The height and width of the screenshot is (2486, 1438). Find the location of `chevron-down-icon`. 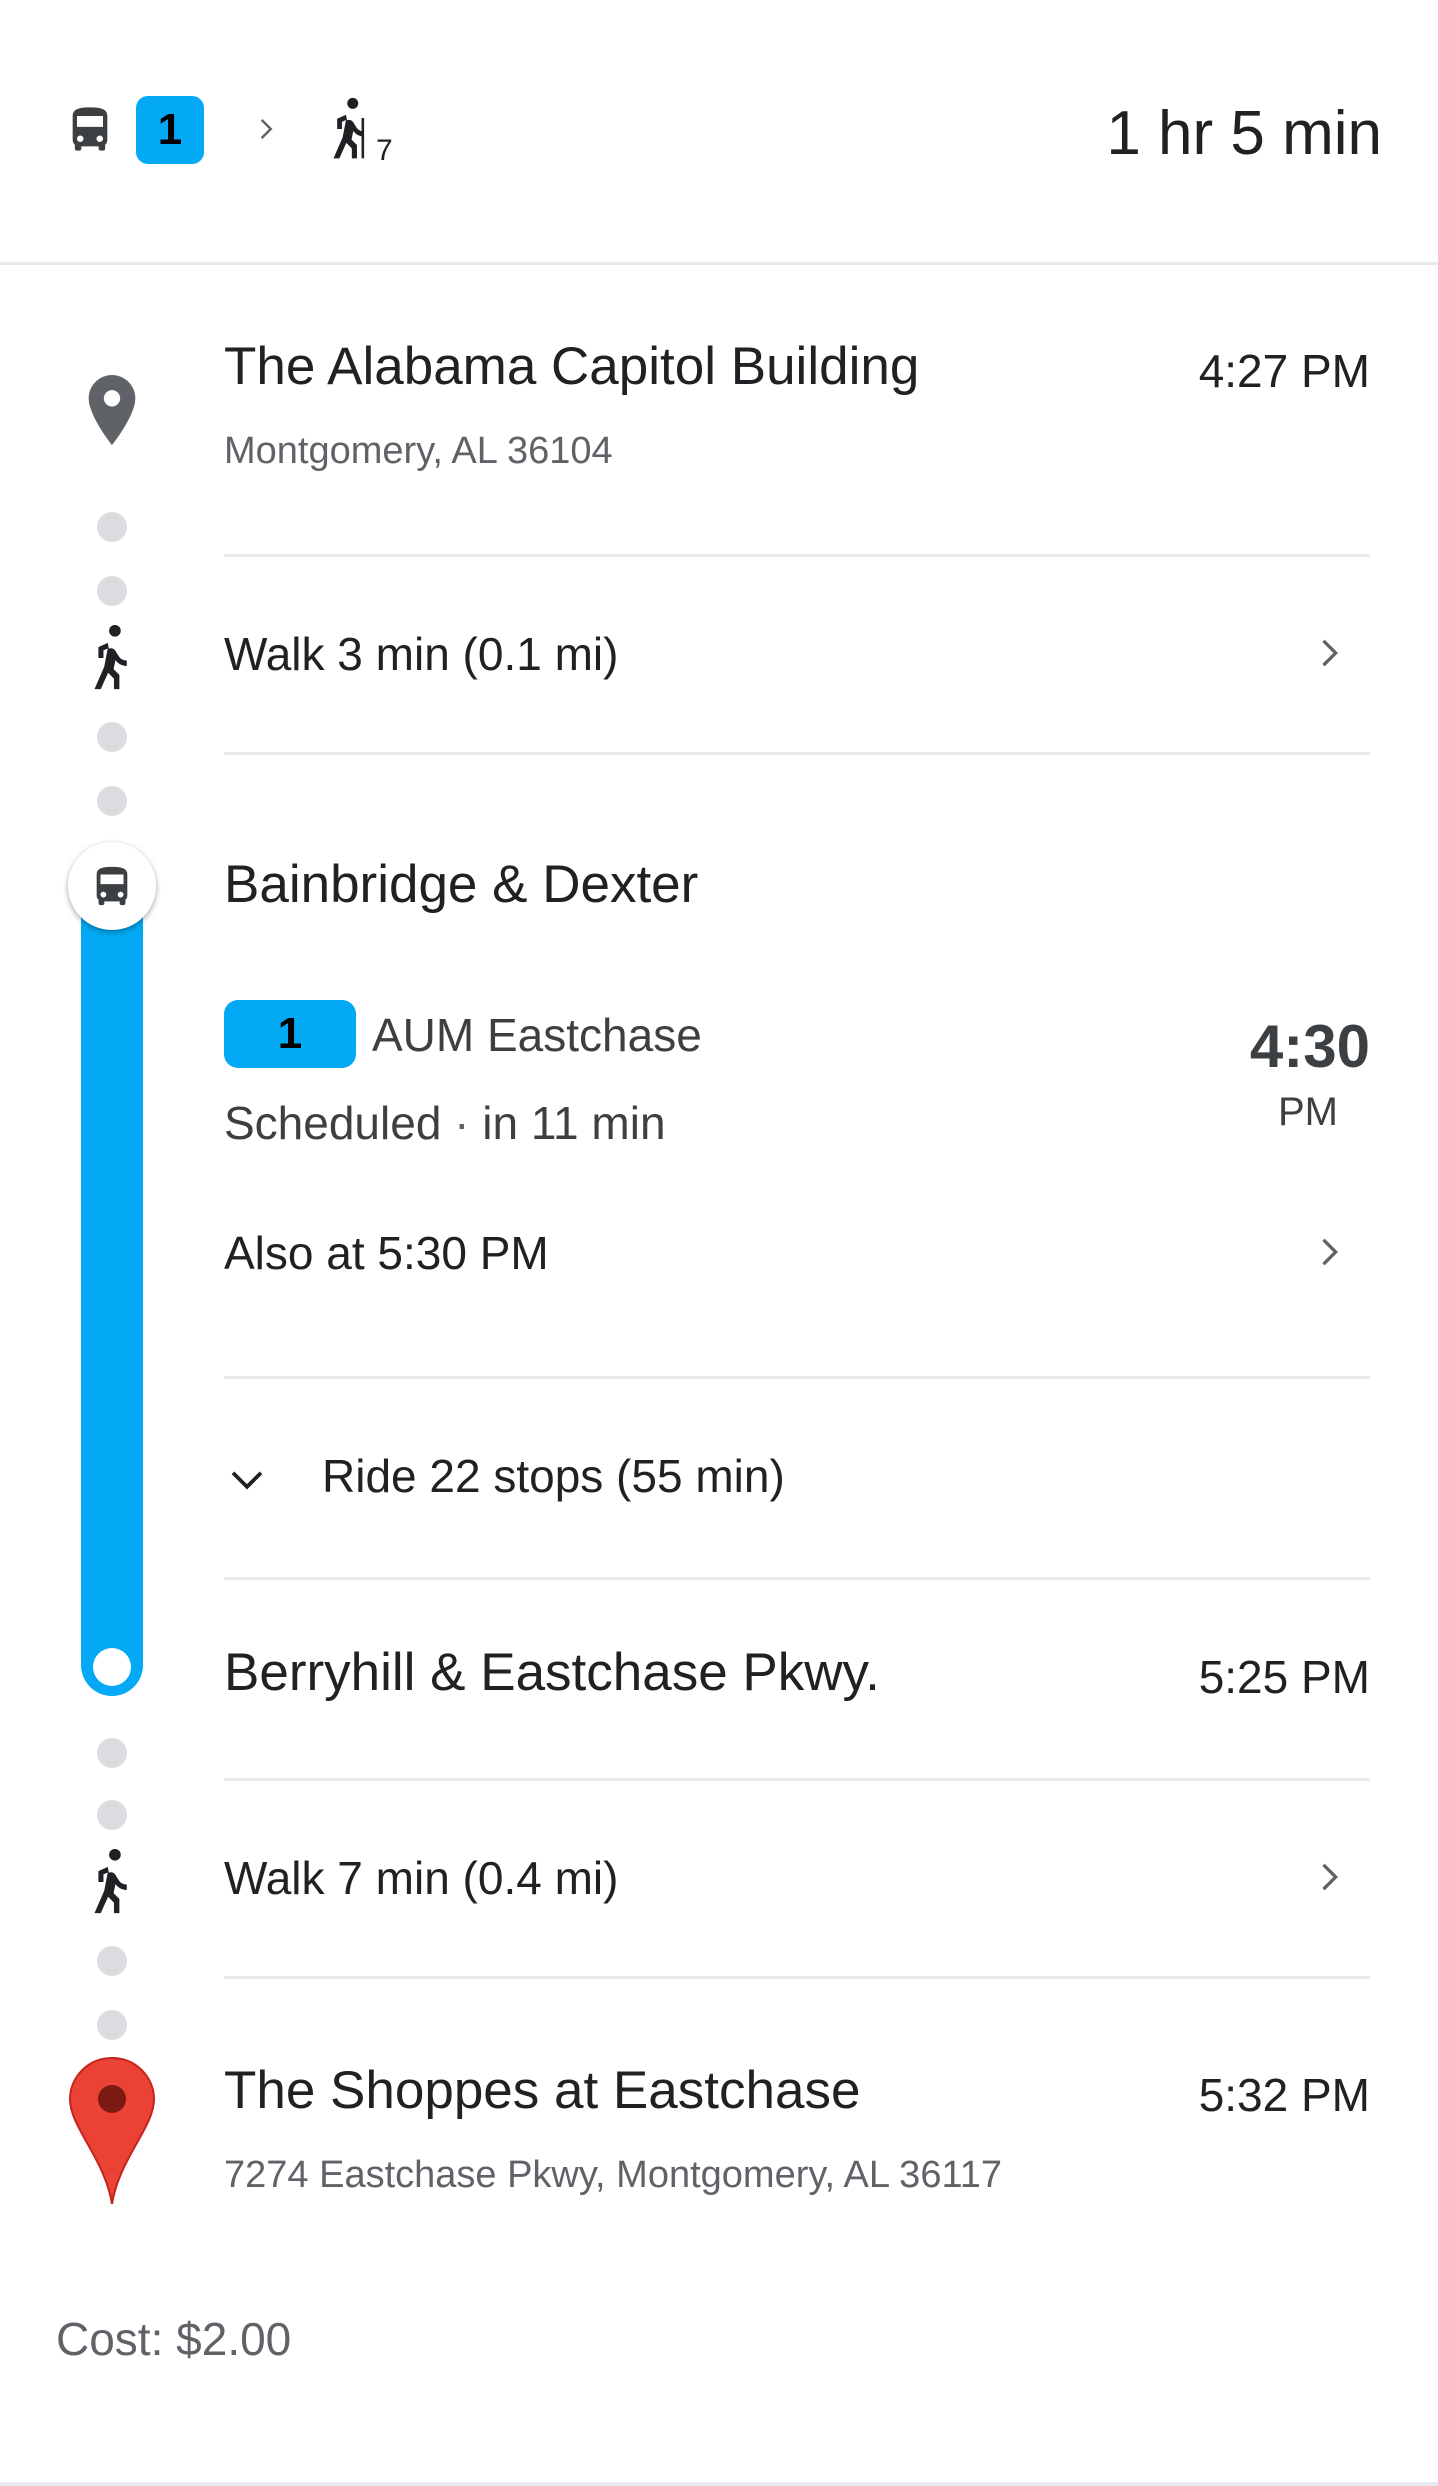

chevron-down-icon is located at coordinates (247, 1478).